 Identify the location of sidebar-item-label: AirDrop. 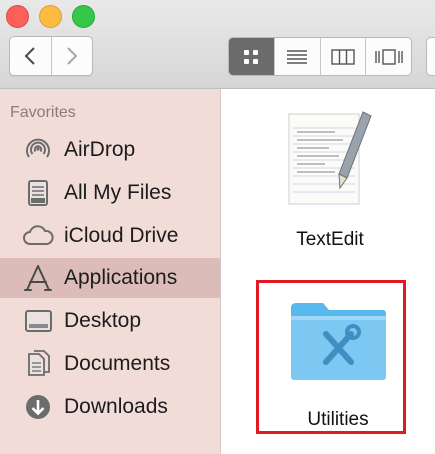
(100, 149).